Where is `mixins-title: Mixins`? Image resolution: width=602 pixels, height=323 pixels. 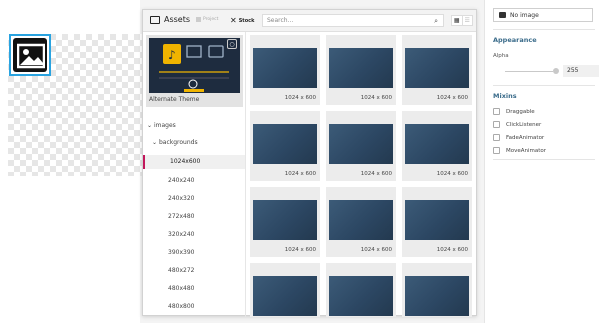 mixins-title: Mixins is located at coordinates (505, 96).